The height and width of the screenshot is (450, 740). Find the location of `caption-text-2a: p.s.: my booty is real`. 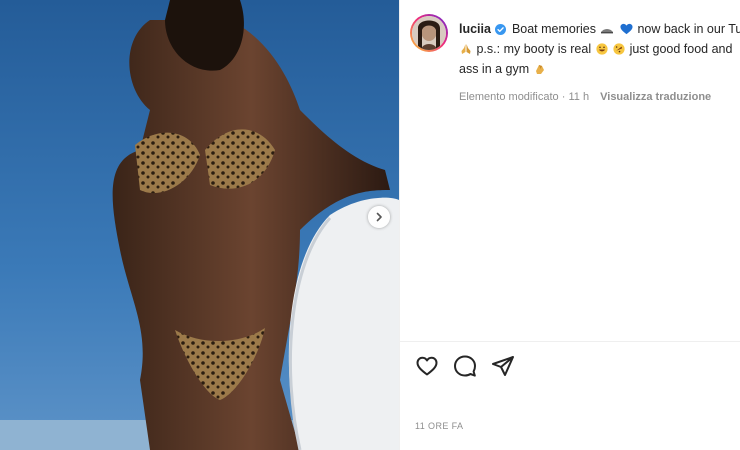

caption-text-2a: p.s.: my booty is real is located at coordinates (534, 49).